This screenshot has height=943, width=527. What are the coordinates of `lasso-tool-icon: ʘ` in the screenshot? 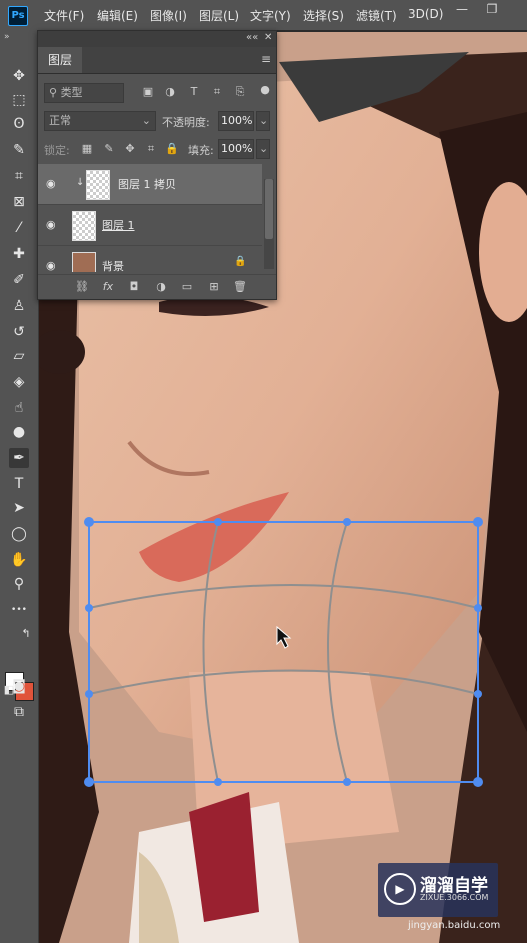 It's located at (19, 124).